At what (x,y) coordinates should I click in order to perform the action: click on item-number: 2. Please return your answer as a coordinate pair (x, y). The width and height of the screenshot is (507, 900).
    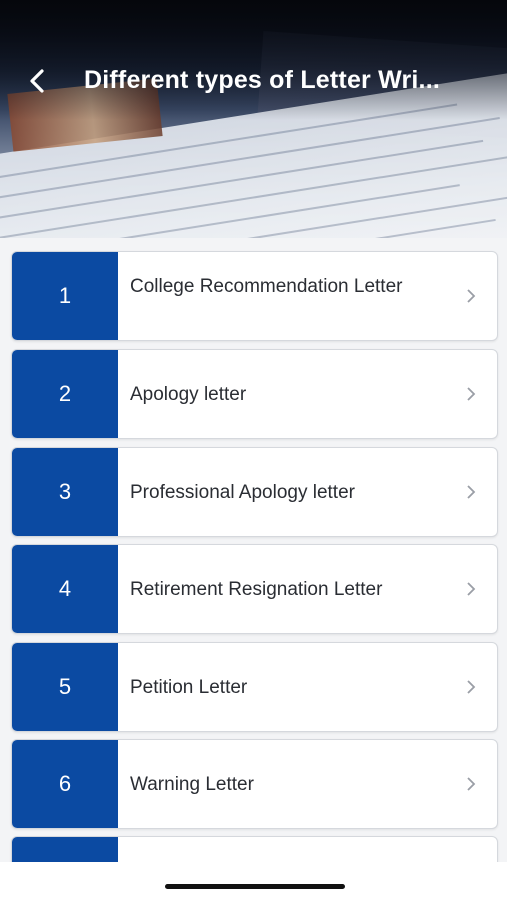
    Looking at the image, I should click on (65, 394).